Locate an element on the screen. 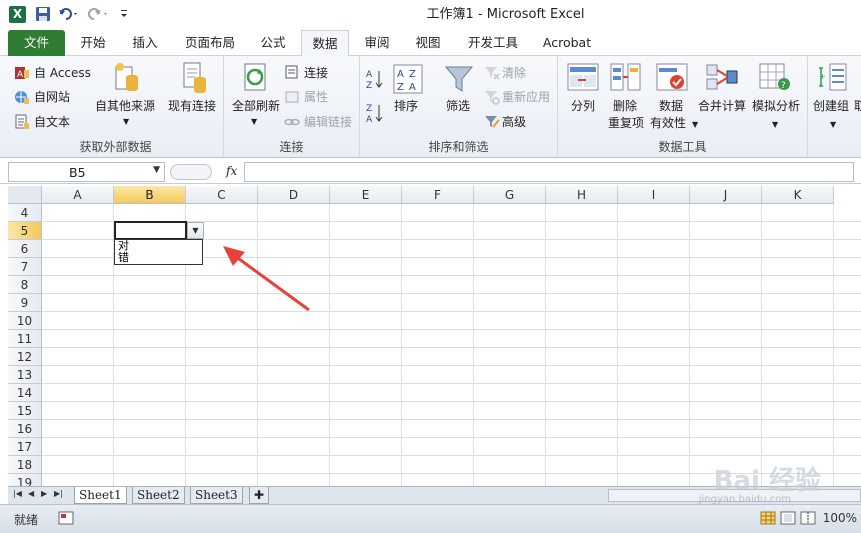 This screenshot has width=861, height=533. column-header-h: H is located at coordinates (582, 195).